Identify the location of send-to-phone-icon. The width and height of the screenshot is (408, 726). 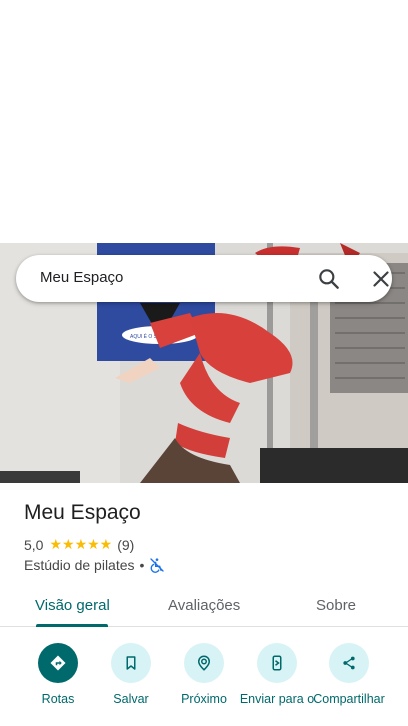
(277, 663).